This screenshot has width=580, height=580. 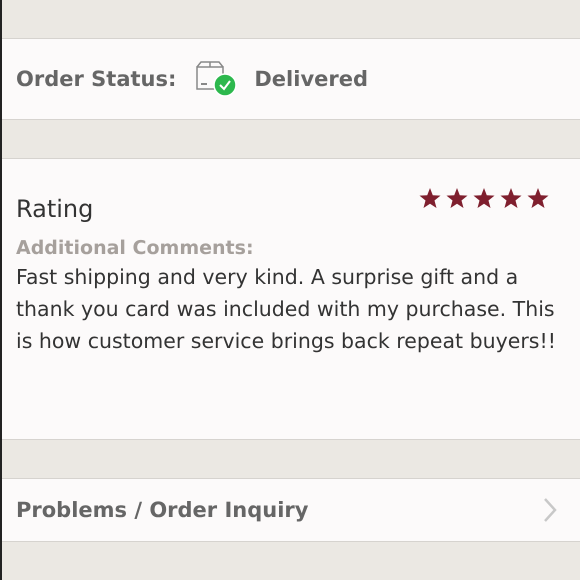 What do you see at coordinates (96, 79) in the screenshot?
I see `status-label: Order Status:` at bounding box center [96, 79].